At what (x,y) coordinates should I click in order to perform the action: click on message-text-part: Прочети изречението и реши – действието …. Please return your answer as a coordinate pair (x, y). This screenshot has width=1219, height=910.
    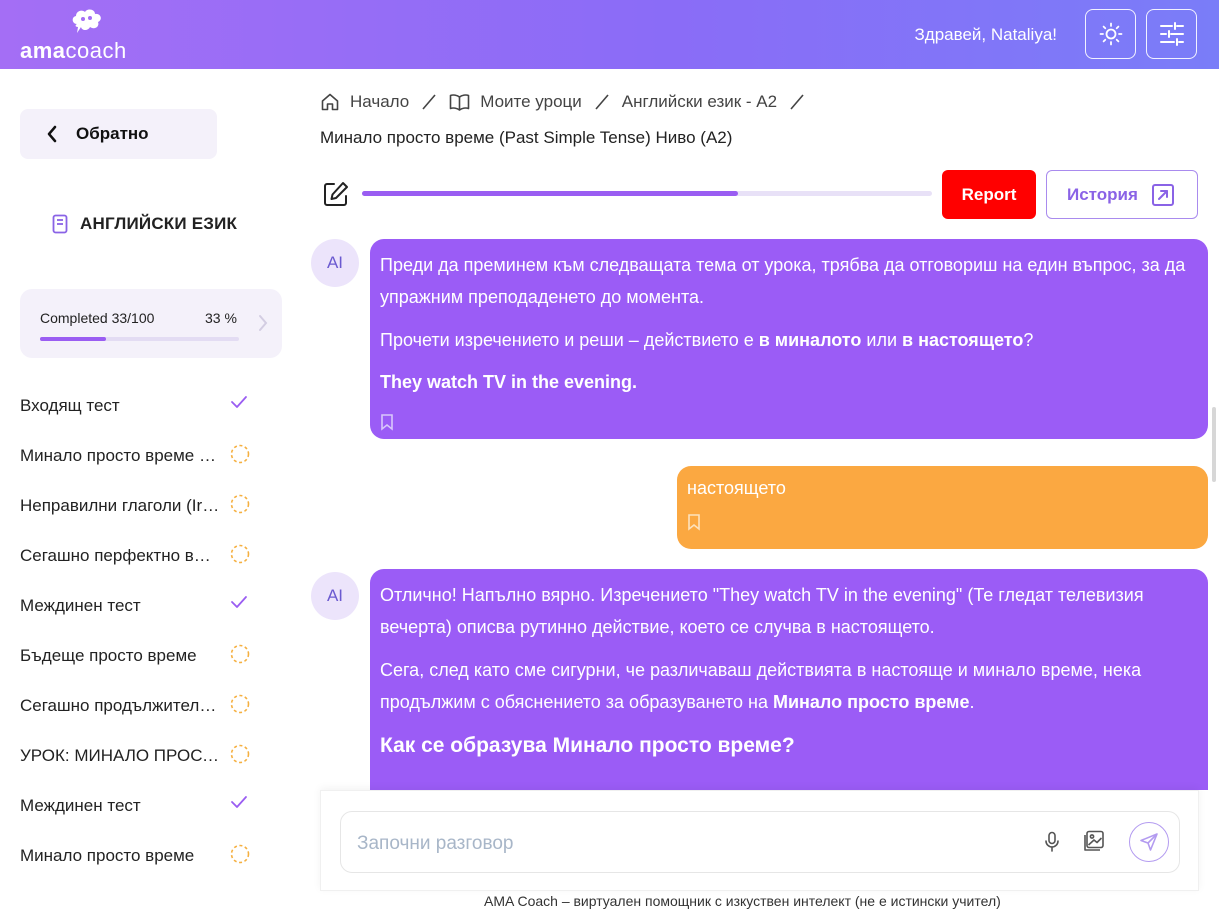
    Looking at the image, I should click on (569, 339).